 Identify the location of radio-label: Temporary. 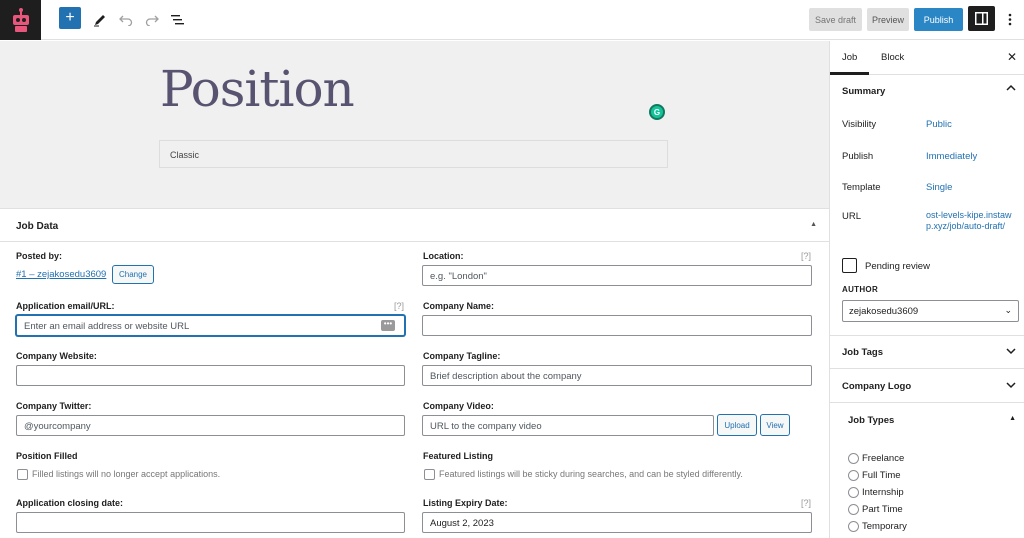
(884, 526).